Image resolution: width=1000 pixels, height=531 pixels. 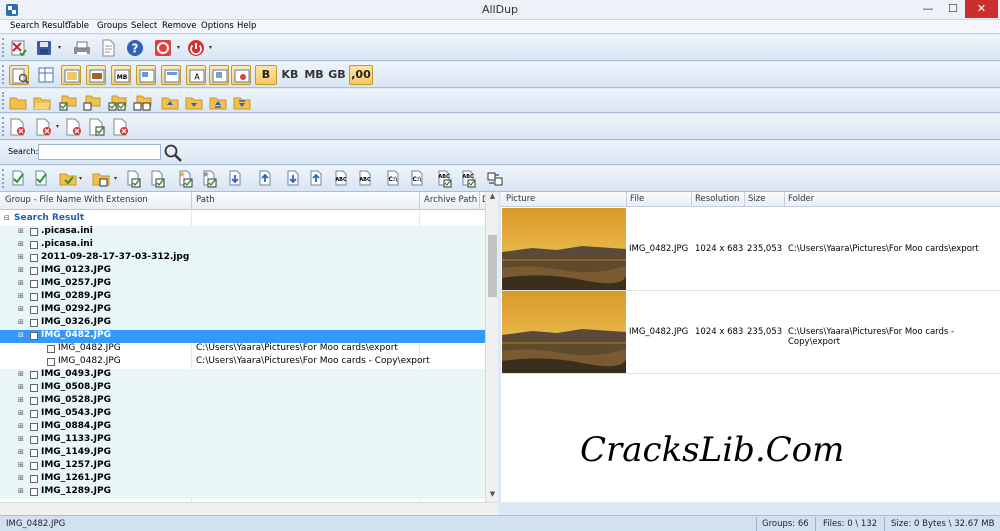 I want to click on check-drive-2-icon: C:\, so click(x=418, y=179).